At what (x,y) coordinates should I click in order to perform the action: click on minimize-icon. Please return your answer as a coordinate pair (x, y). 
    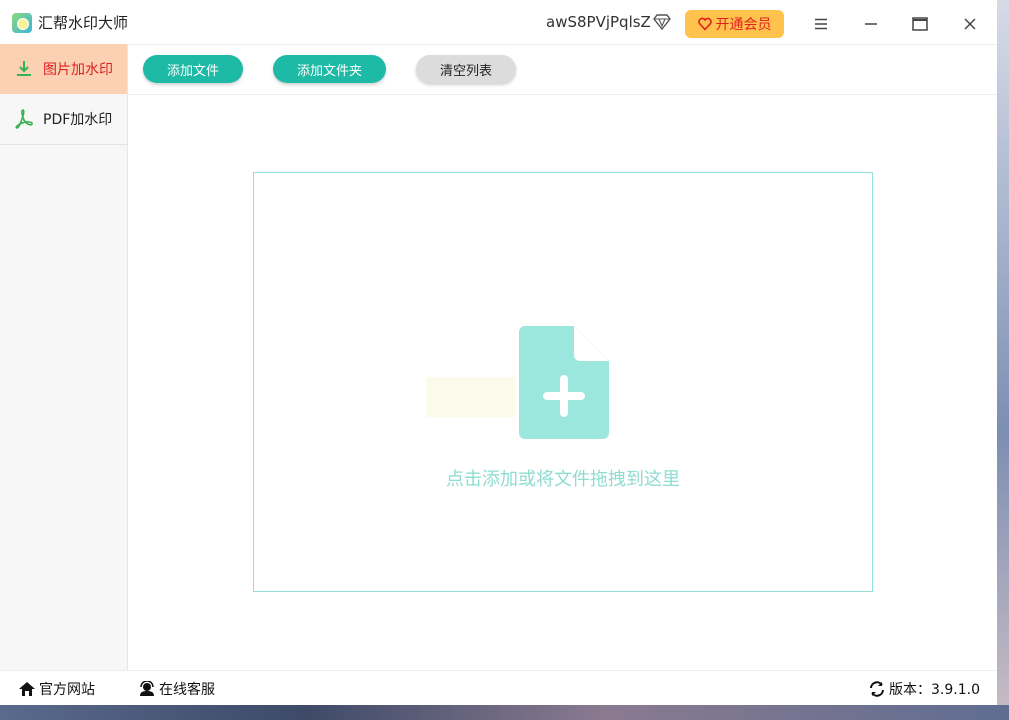
    Looking at the image, I should click on (871, 24).